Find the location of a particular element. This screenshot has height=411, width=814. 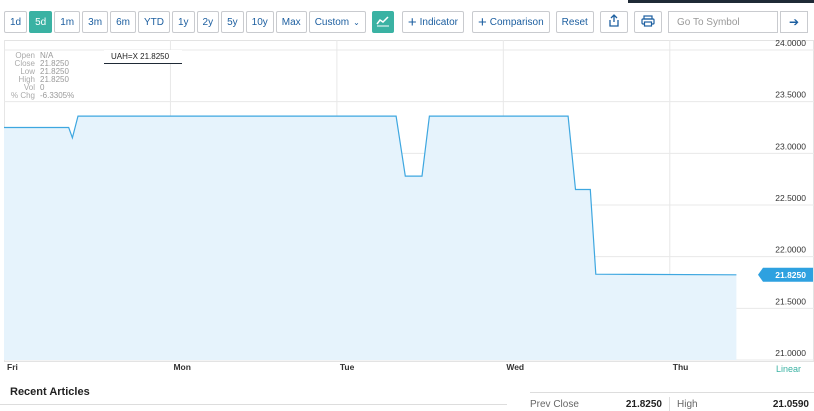

custom-range-label: Custom is located at coordinates (332, 22).